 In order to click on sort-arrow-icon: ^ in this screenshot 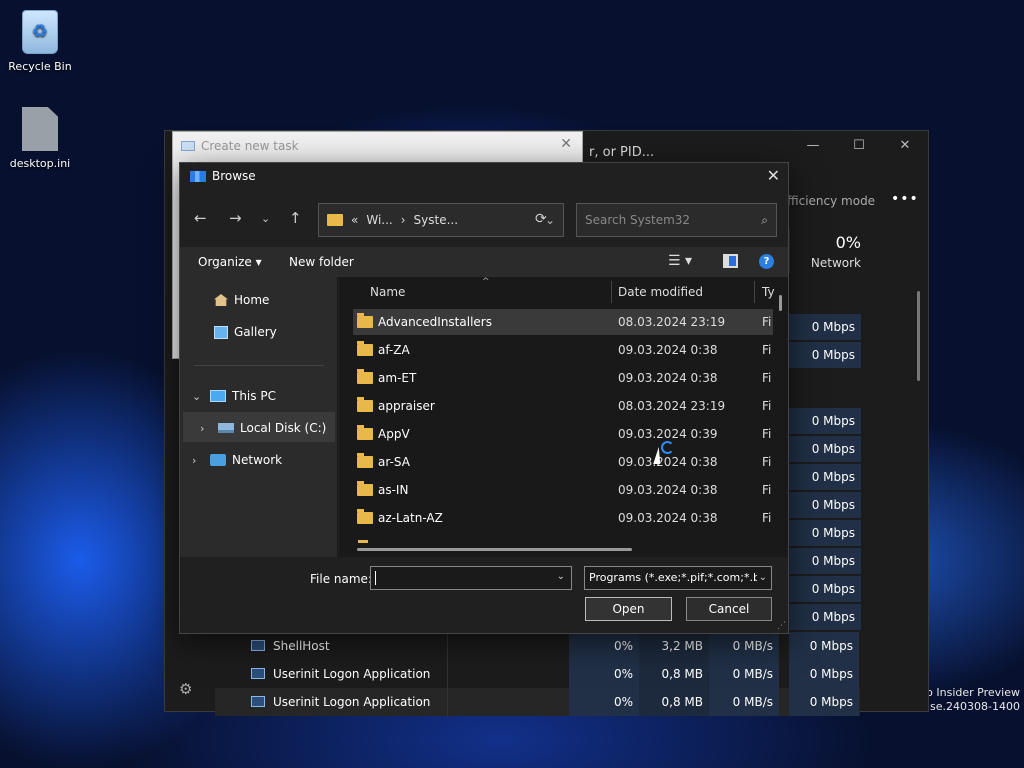, I will do `click(486, 282)`.